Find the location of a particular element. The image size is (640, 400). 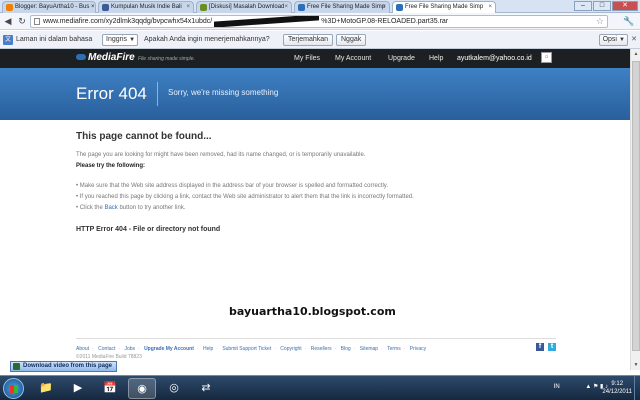

footer-link-terms: Terms is located at coordinates (394, 349).